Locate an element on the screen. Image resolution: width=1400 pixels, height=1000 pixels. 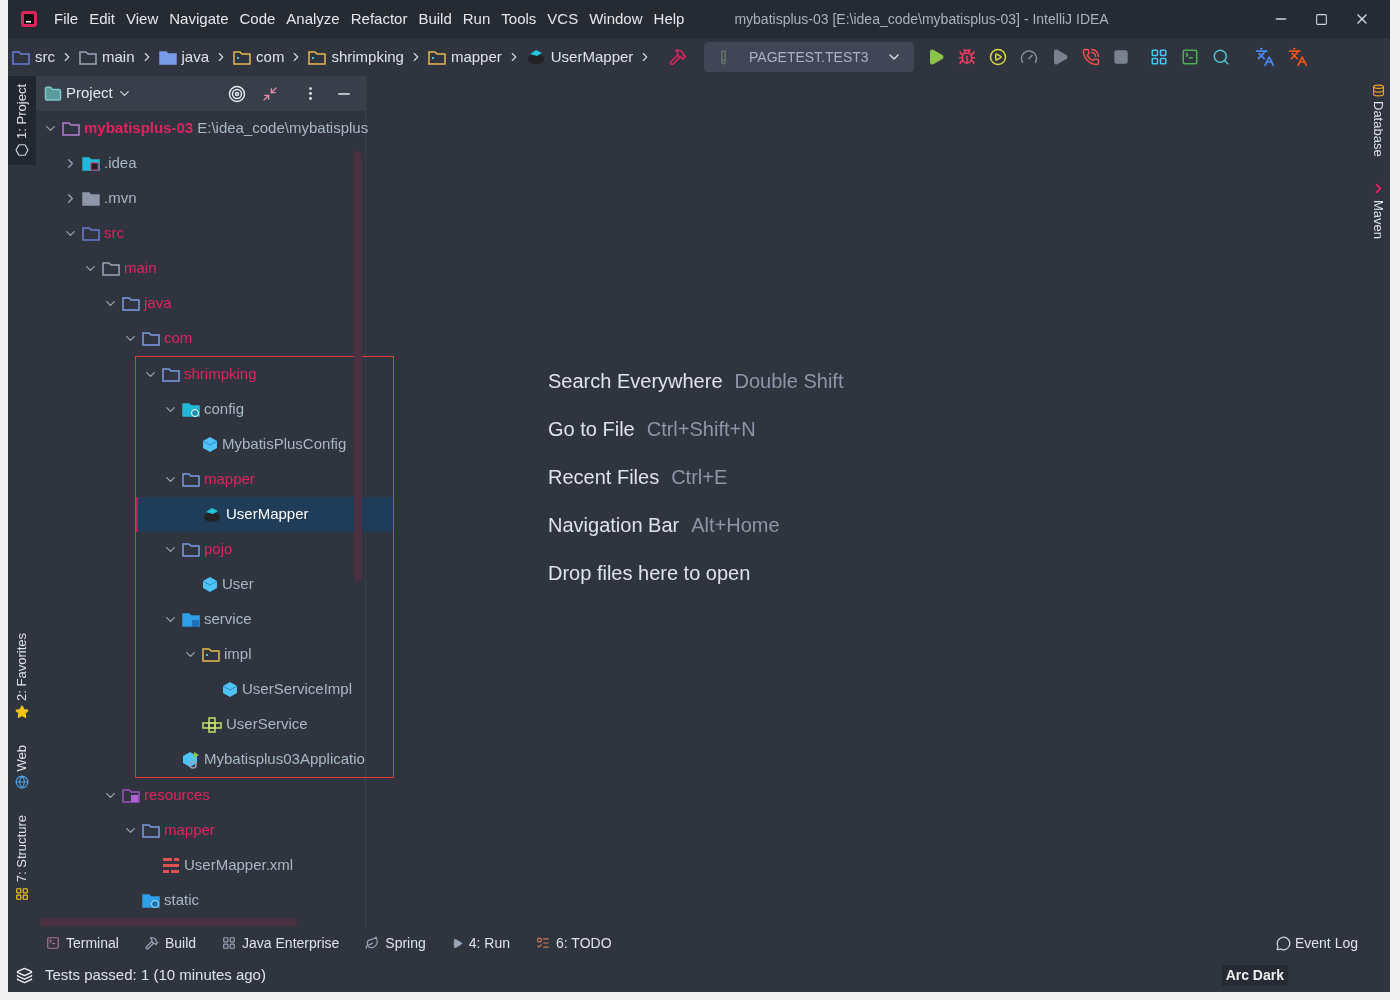
menu-item: Tools is located at coordinates (519, 19).